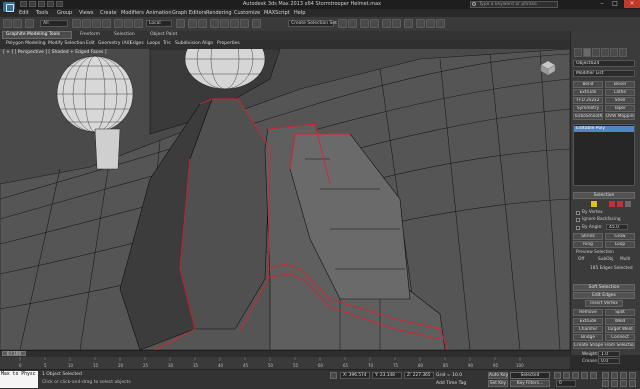  Describe the element at coordinates (17, 23) in the screenshot. I see `redo-icon` at that location.